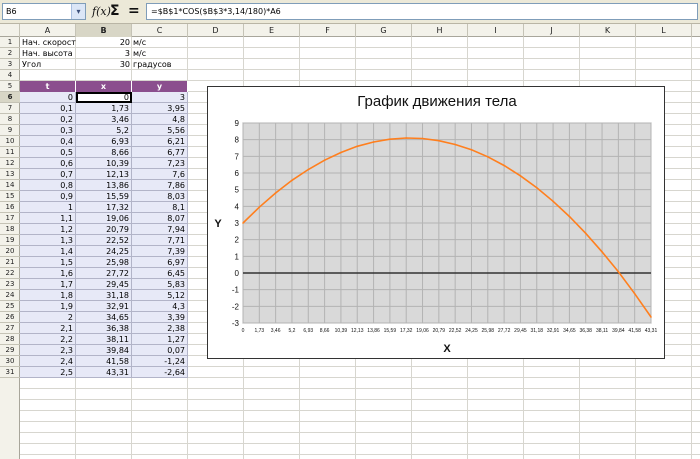 This screenshot has height=459, width=700. Describe the element at coordinates (160, 240) in the screenshot. I see `table-cell: 7,71` at that location.